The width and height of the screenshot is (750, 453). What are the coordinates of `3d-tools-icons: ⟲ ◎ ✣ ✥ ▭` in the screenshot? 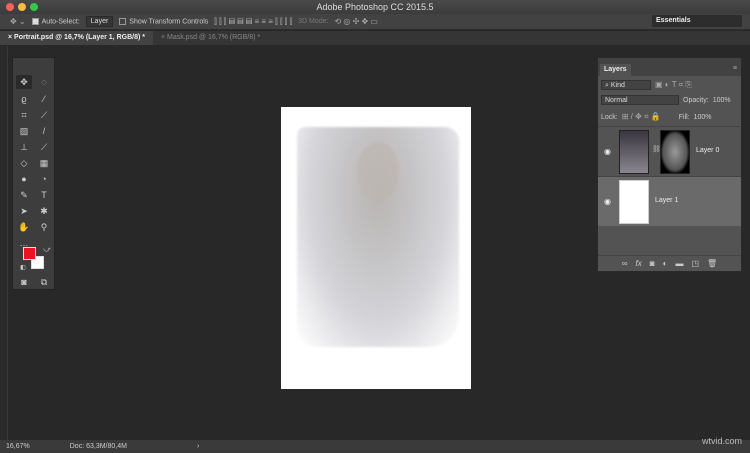 It's located at (356, 21).